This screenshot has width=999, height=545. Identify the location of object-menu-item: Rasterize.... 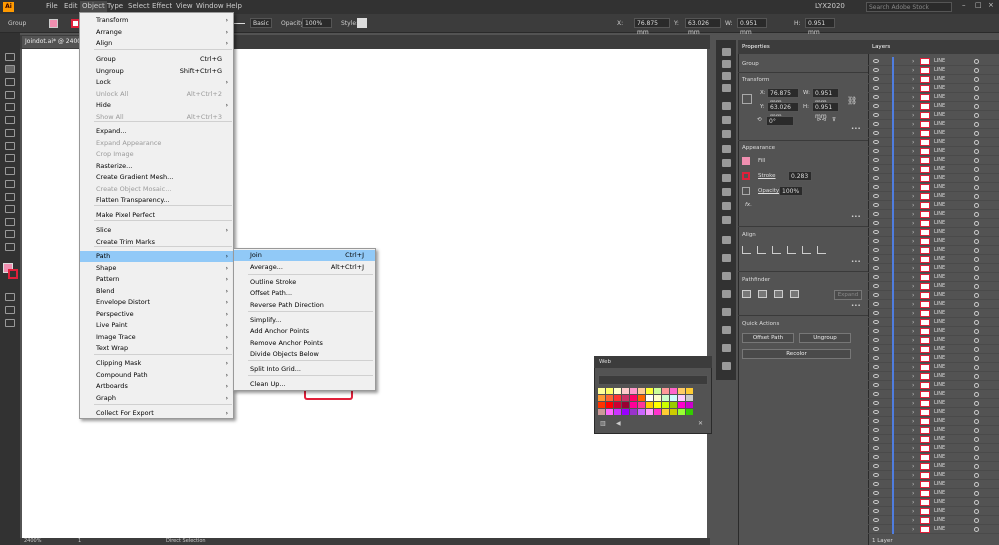
(156, 166).